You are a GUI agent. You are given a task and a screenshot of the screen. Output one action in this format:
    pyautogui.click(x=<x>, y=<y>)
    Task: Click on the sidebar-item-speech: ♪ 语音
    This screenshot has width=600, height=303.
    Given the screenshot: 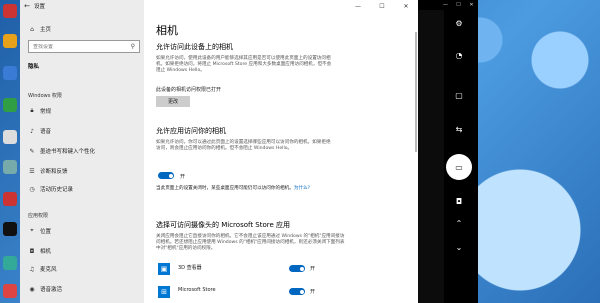 What is the action you would take?
    pyautogui.click(x=82, y=131)
    